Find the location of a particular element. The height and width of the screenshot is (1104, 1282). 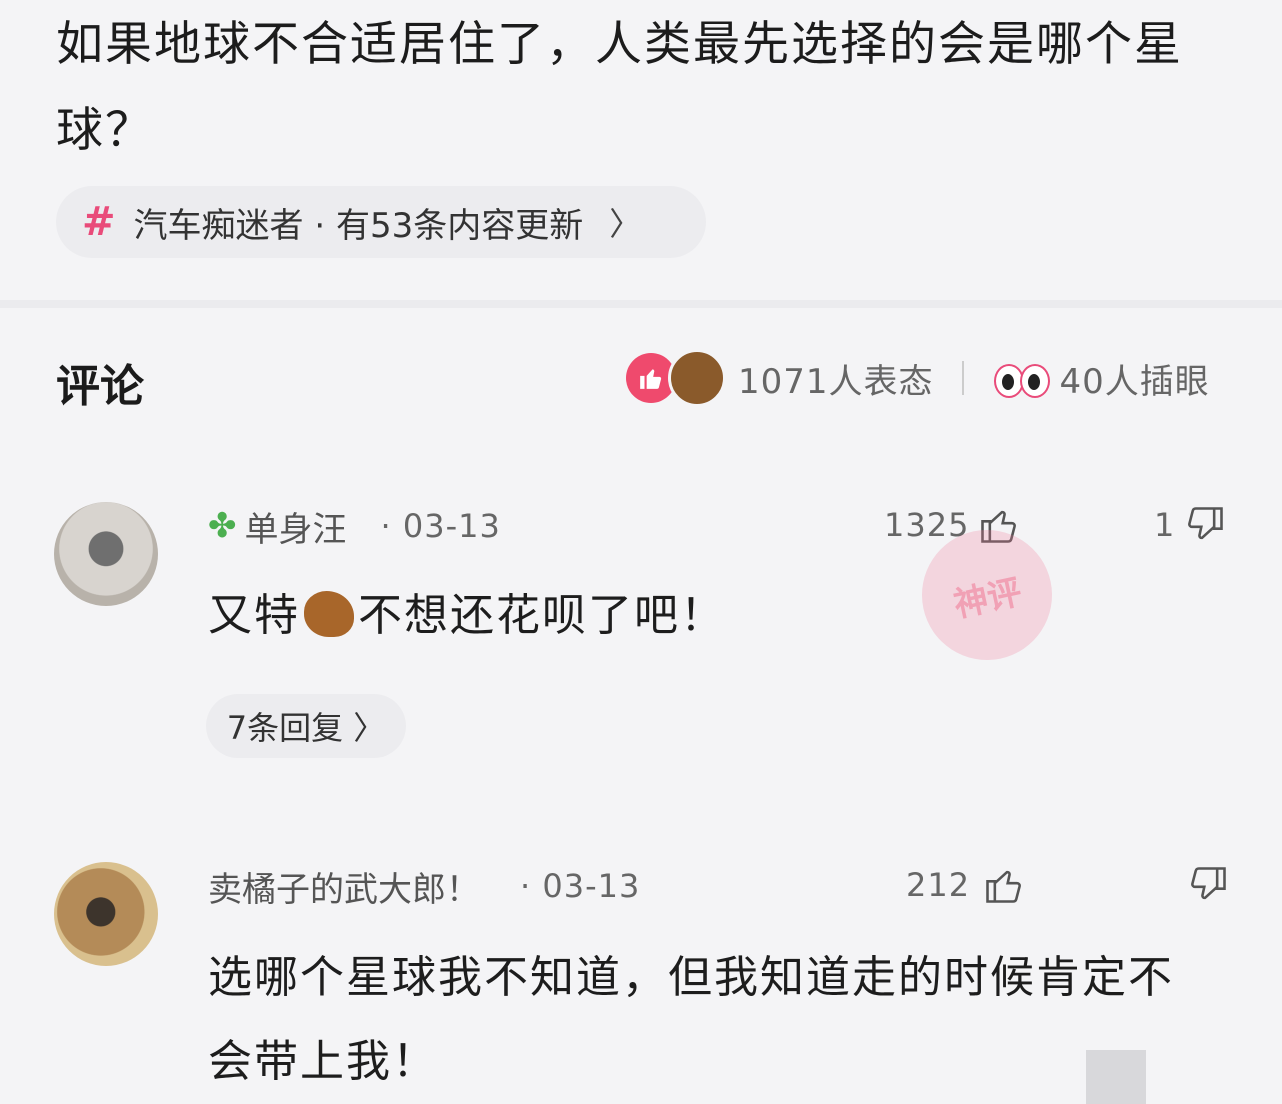

dislike-count: 1 is located at coordinates (1165, 525).